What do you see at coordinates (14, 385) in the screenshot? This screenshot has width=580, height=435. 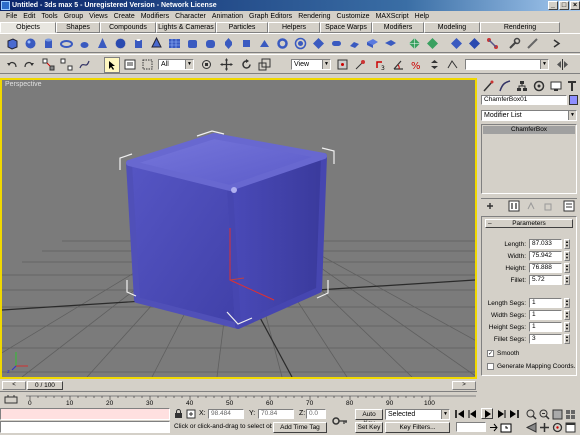 I see `time-slider-prev-button: <` at bounding box center [14, 385].